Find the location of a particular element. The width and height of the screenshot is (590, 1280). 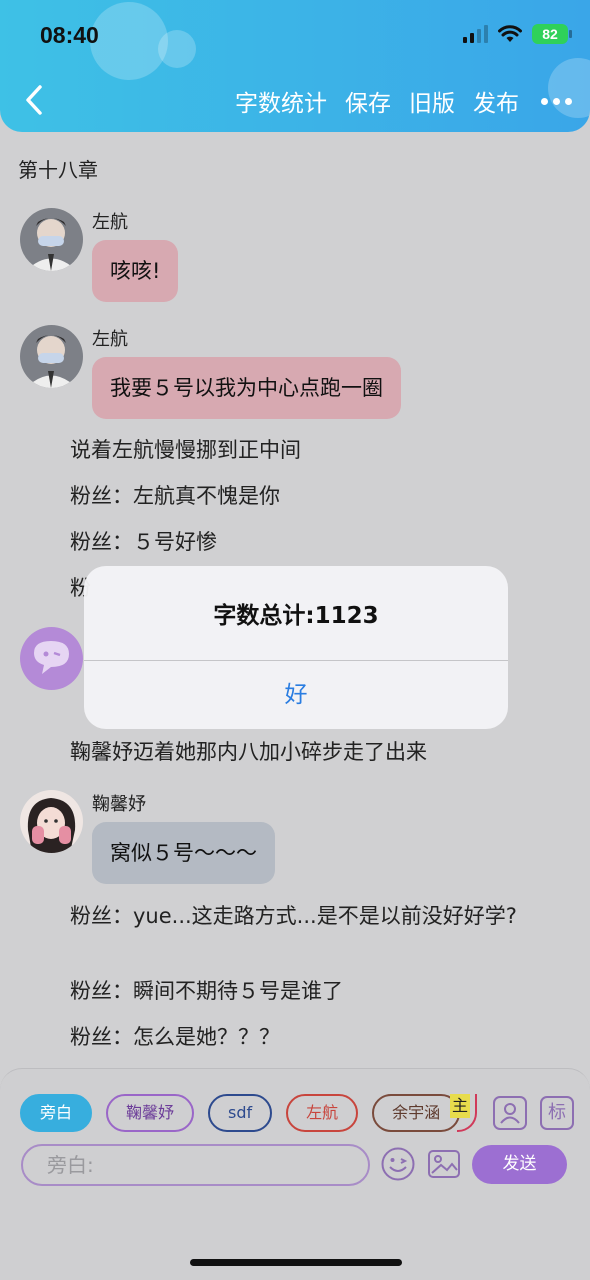

dialog-title: 字数总计:1123 is located at coordinates (296, 616).